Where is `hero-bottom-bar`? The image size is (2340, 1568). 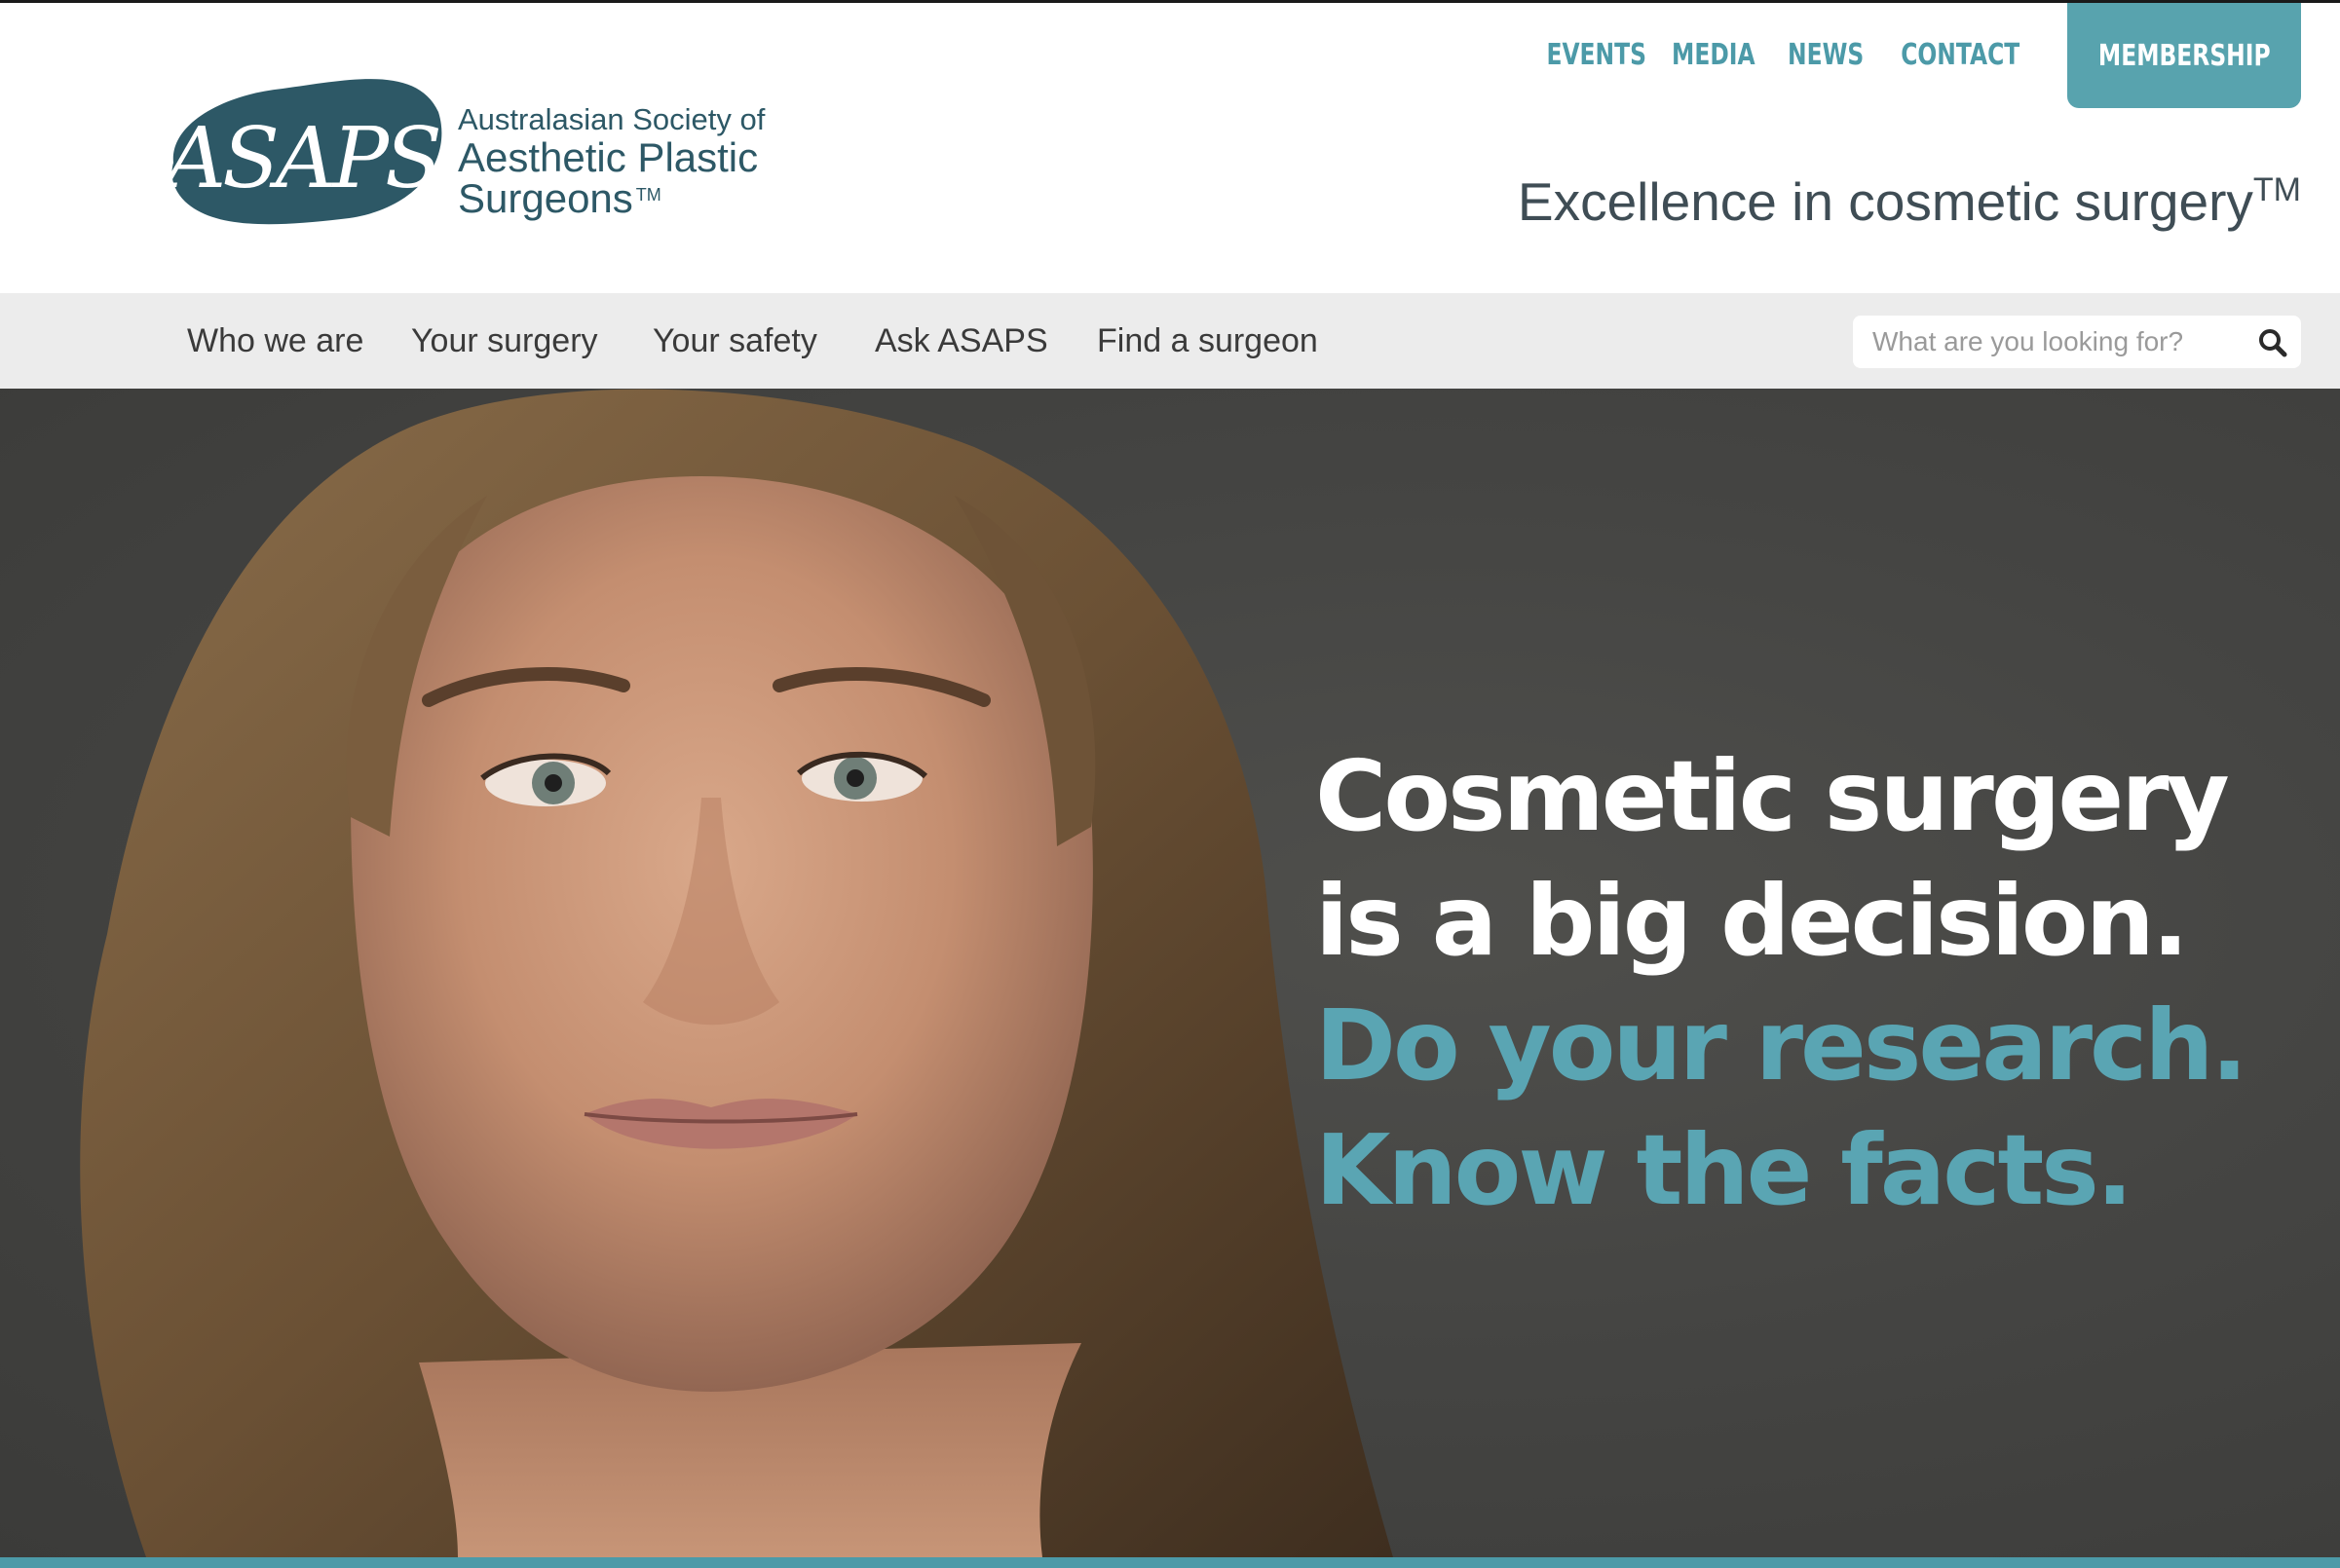
hero-bottom-bar is located at coordinates (1170, 1562).